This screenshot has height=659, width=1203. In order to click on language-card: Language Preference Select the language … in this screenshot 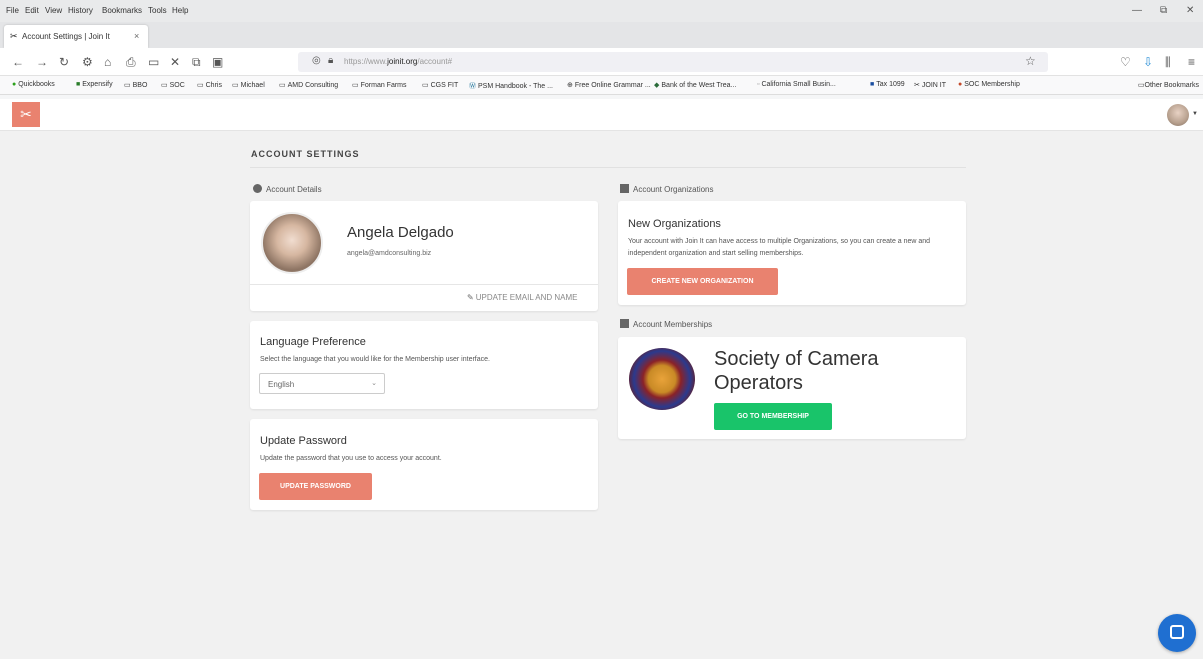, I will do `click(424, 365)`.